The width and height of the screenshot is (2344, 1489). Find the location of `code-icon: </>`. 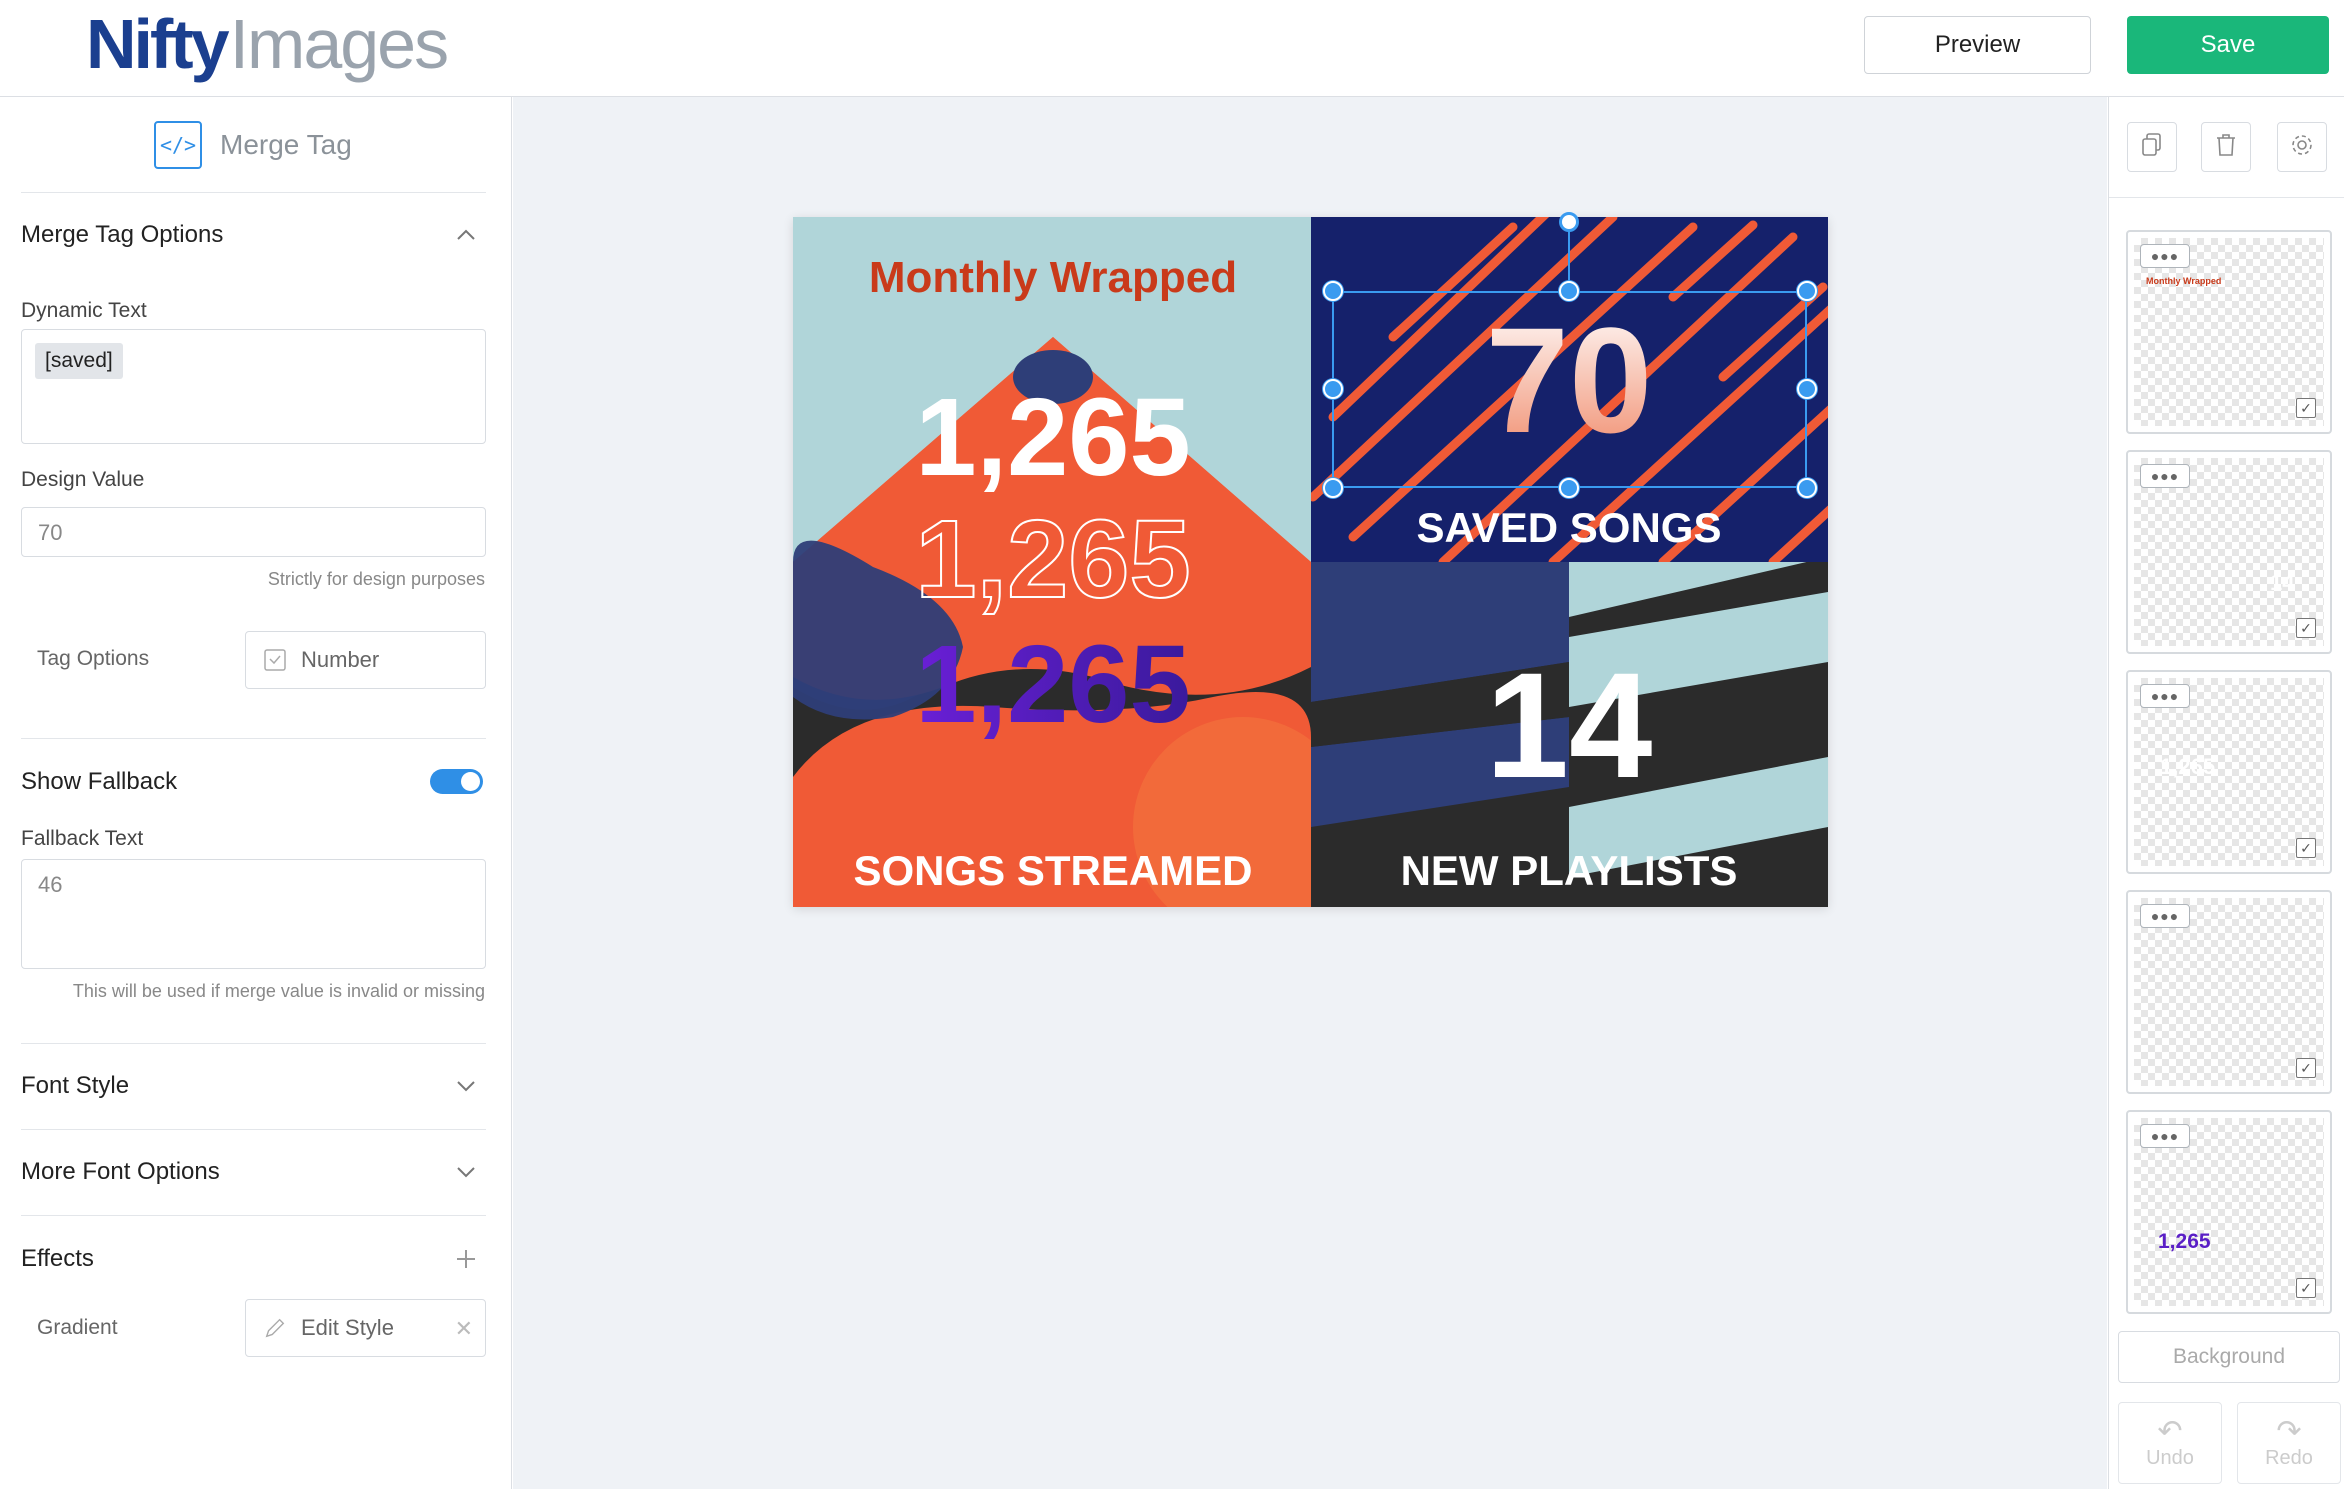

code-icon: </> is located at coordinates (178, 145).